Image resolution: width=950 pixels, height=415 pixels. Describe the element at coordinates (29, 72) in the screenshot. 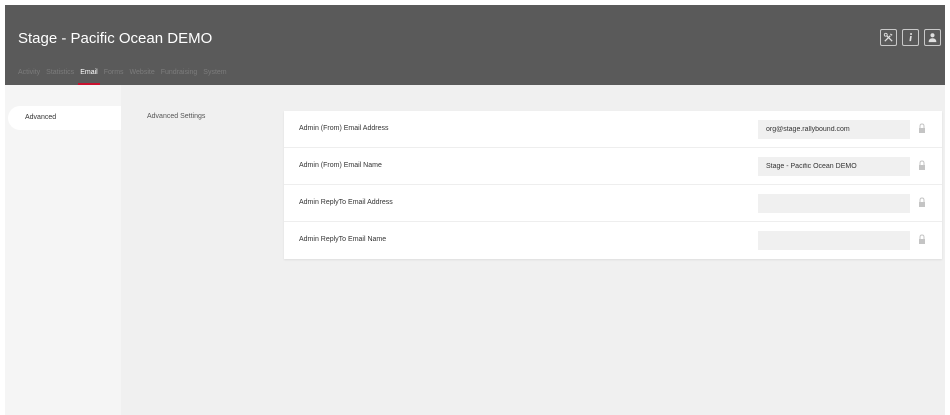

I see `nav-item-activity: Activity` at that location.